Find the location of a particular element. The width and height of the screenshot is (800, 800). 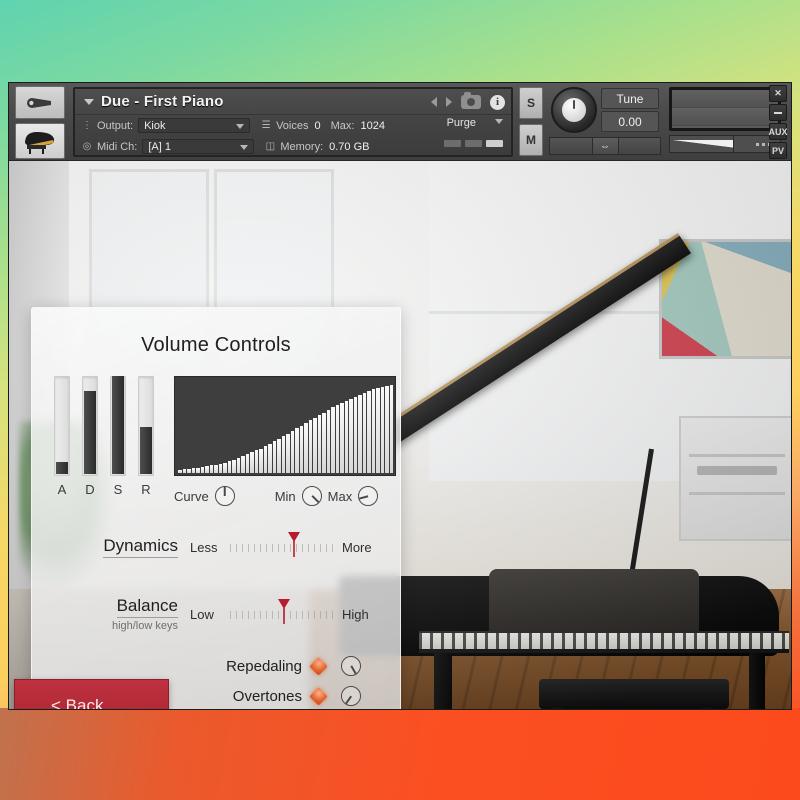

attack-slider is located at coordinates (62, 426).